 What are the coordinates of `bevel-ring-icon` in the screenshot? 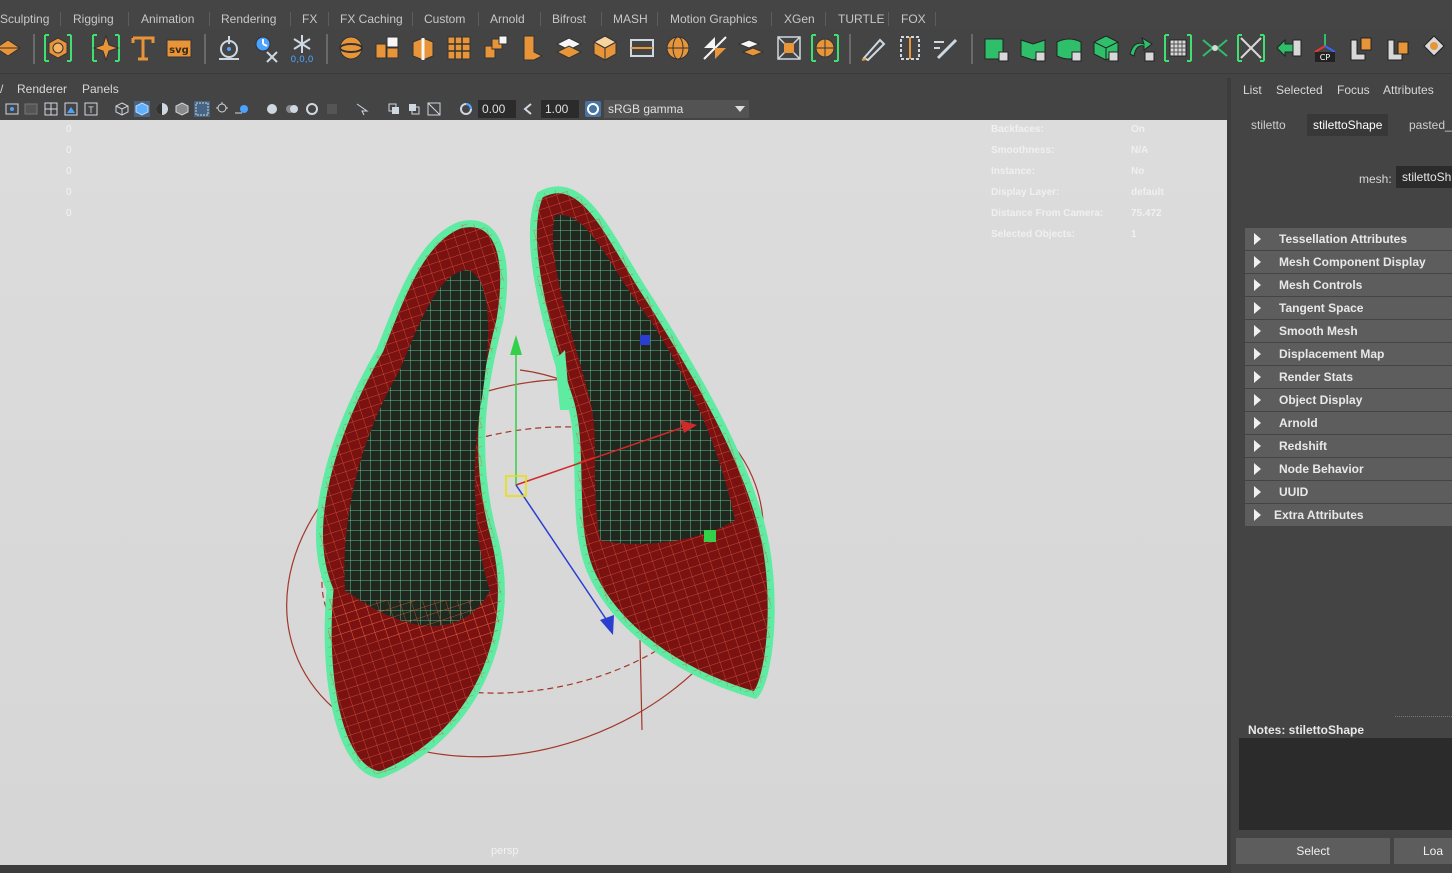 It's located at (351, 48).